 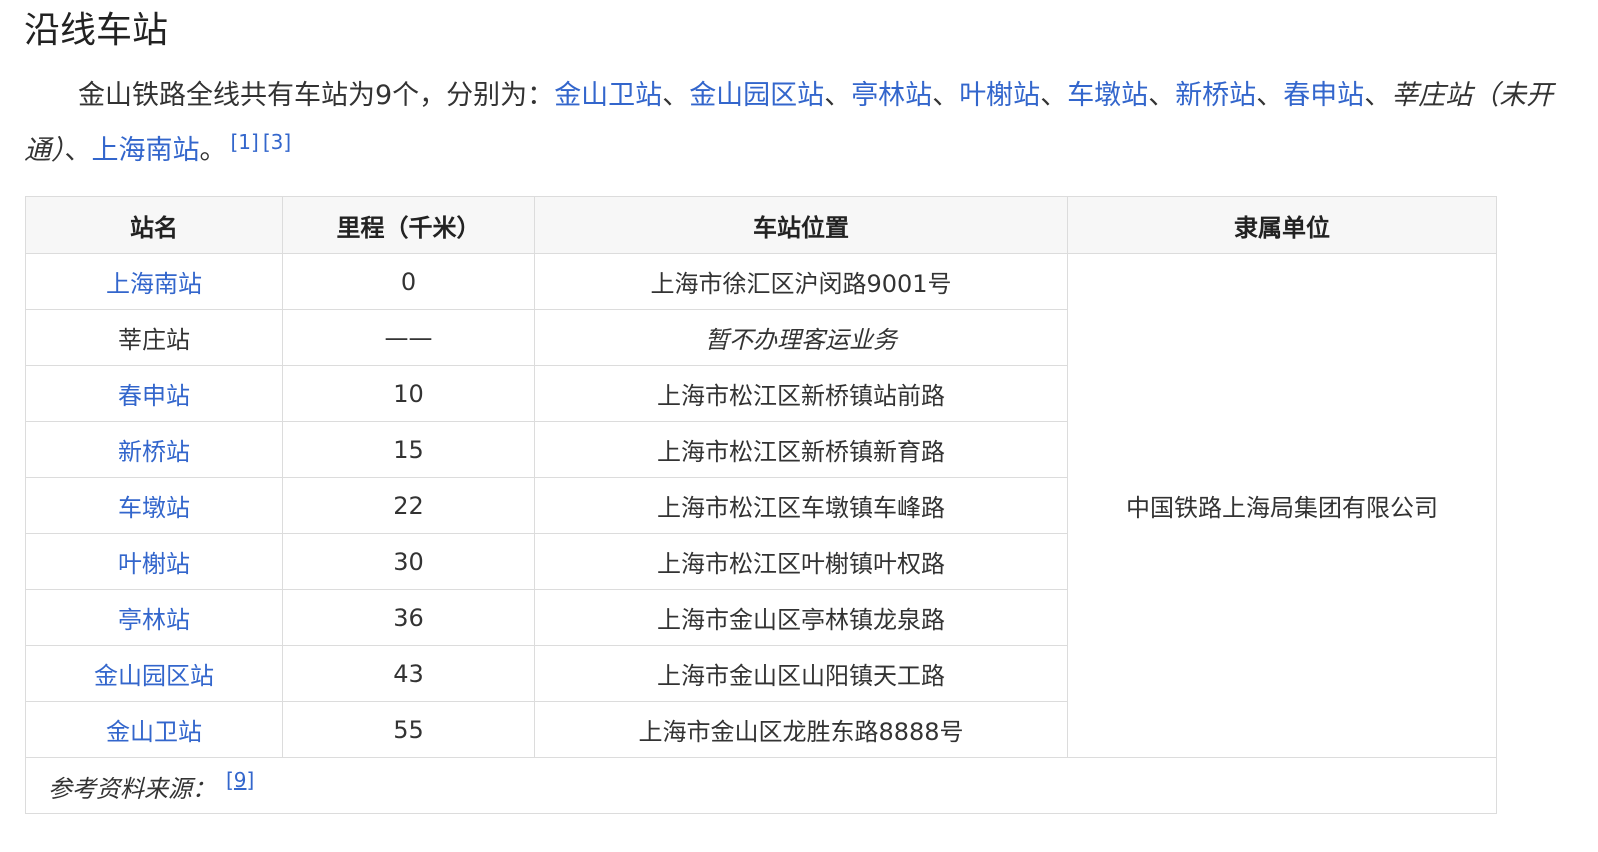 What do you see at coordinates (154, 337) in the screenshot?
I see `station-name-cell: 莘庄站` at bounding box center [154, 337].